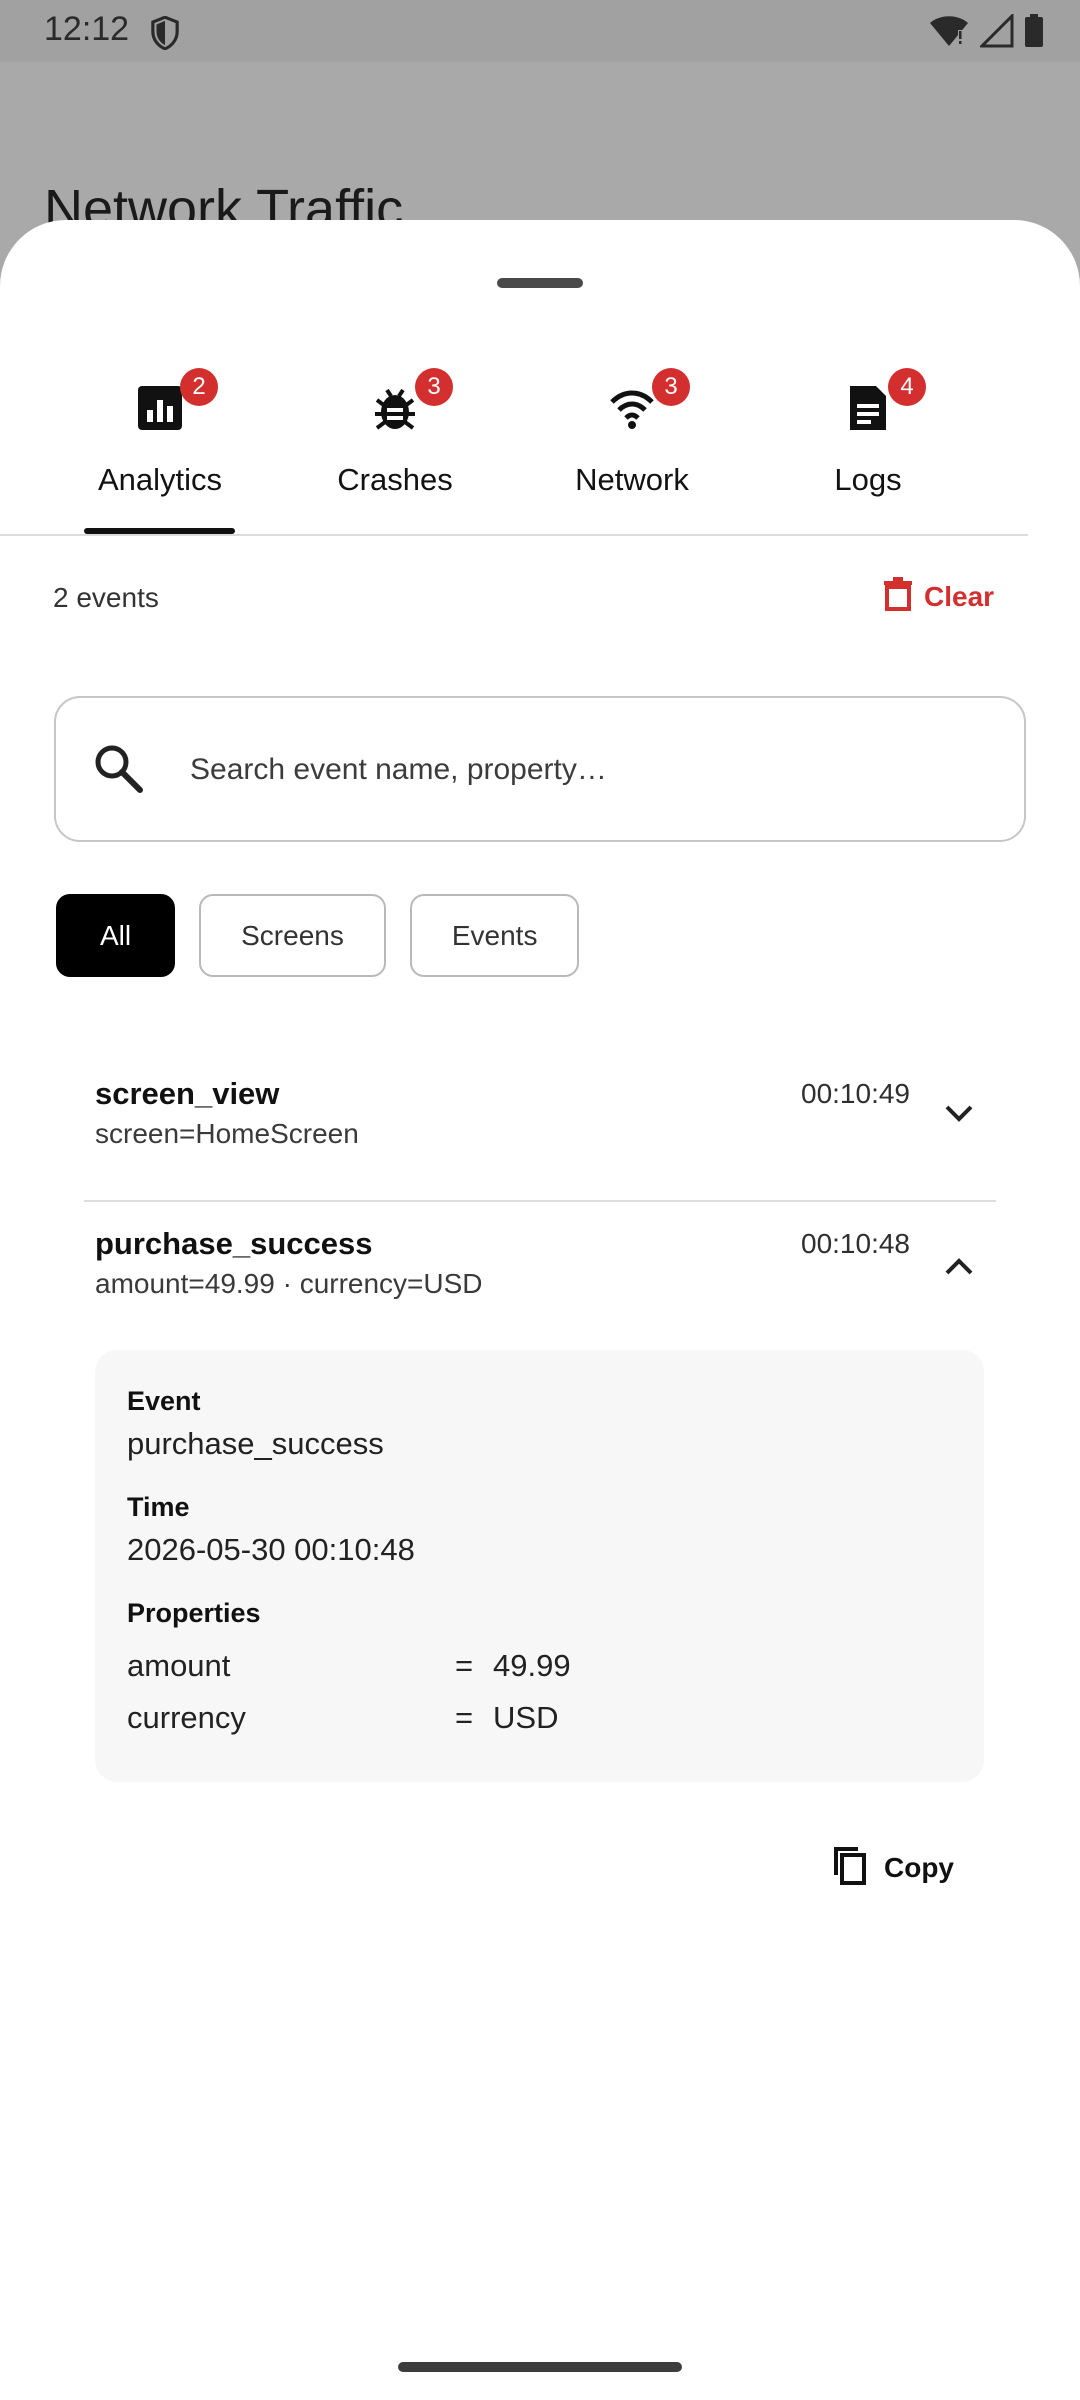  Describe the element at coordinates (868, 406) in the screenshot. I see `document-icon` at that location.